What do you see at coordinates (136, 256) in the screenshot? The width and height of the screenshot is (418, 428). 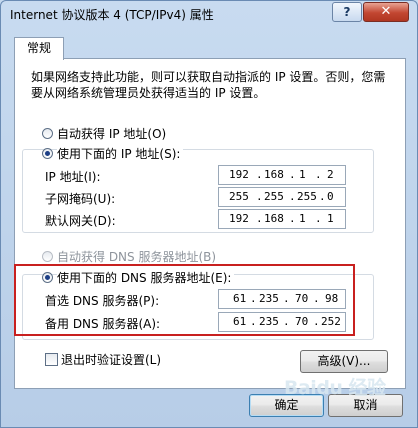 I see `dns-auto-label: 自动获得 DNS 服务器地址(B)` at bounding box center [136, 256].